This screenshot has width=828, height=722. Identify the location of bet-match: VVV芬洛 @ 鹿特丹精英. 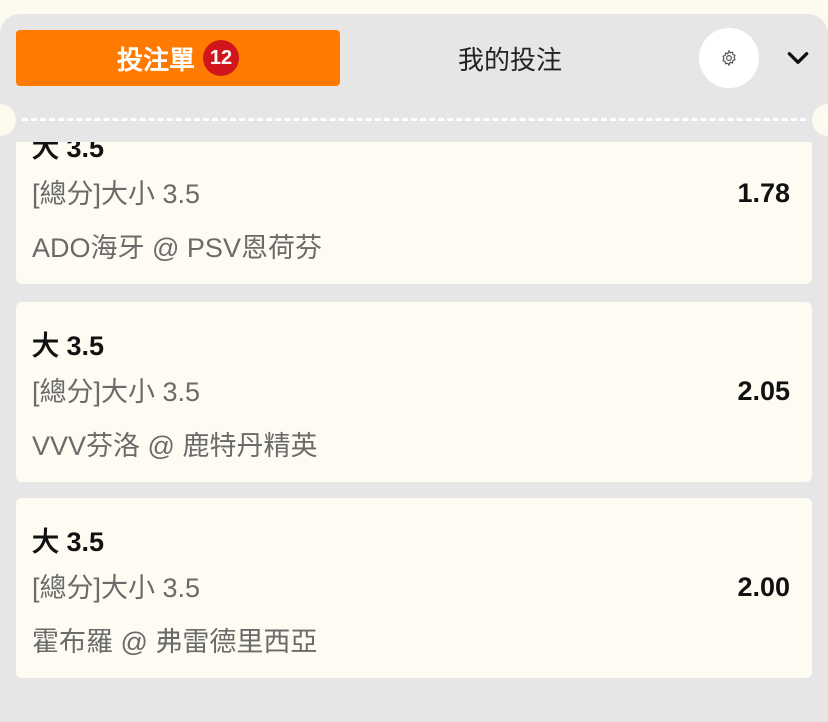
(175, 446).